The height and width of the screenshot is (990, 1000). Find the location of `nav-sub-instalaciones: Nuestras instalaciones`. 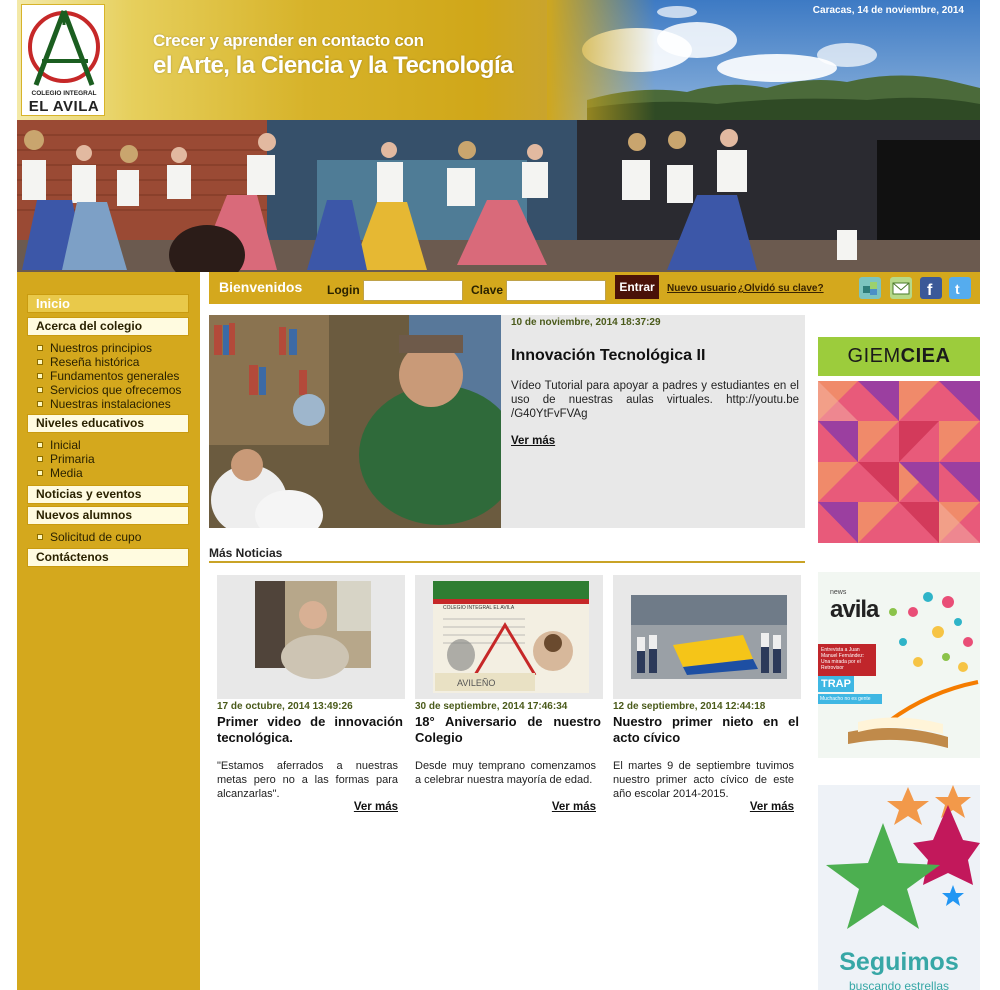

nav-sub-instalaciones: Nuestras instalaciones is located at coordinates (104, 404).